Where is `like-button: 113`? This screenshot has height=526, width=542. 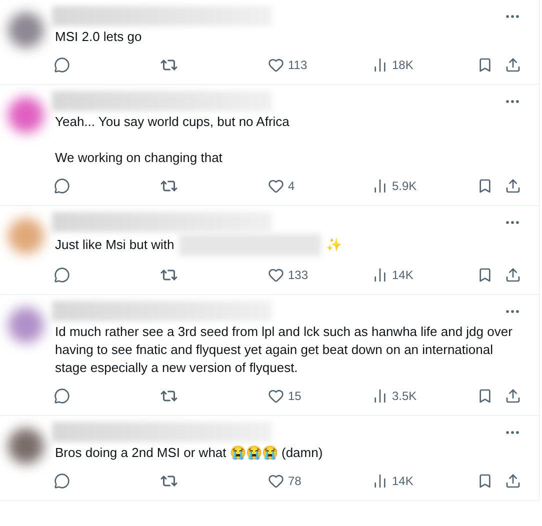 like-button: 113 is located at coordinates (298, 65).